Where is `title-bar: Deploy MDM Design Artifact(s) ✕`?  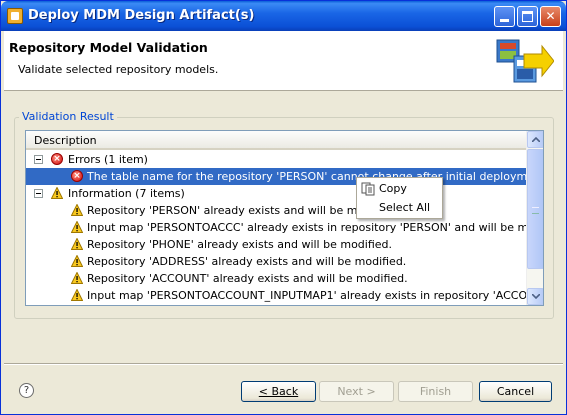 title-bar: Deploy MDM Design Artifact(s) ✕ is located at coordinates (283, 16).